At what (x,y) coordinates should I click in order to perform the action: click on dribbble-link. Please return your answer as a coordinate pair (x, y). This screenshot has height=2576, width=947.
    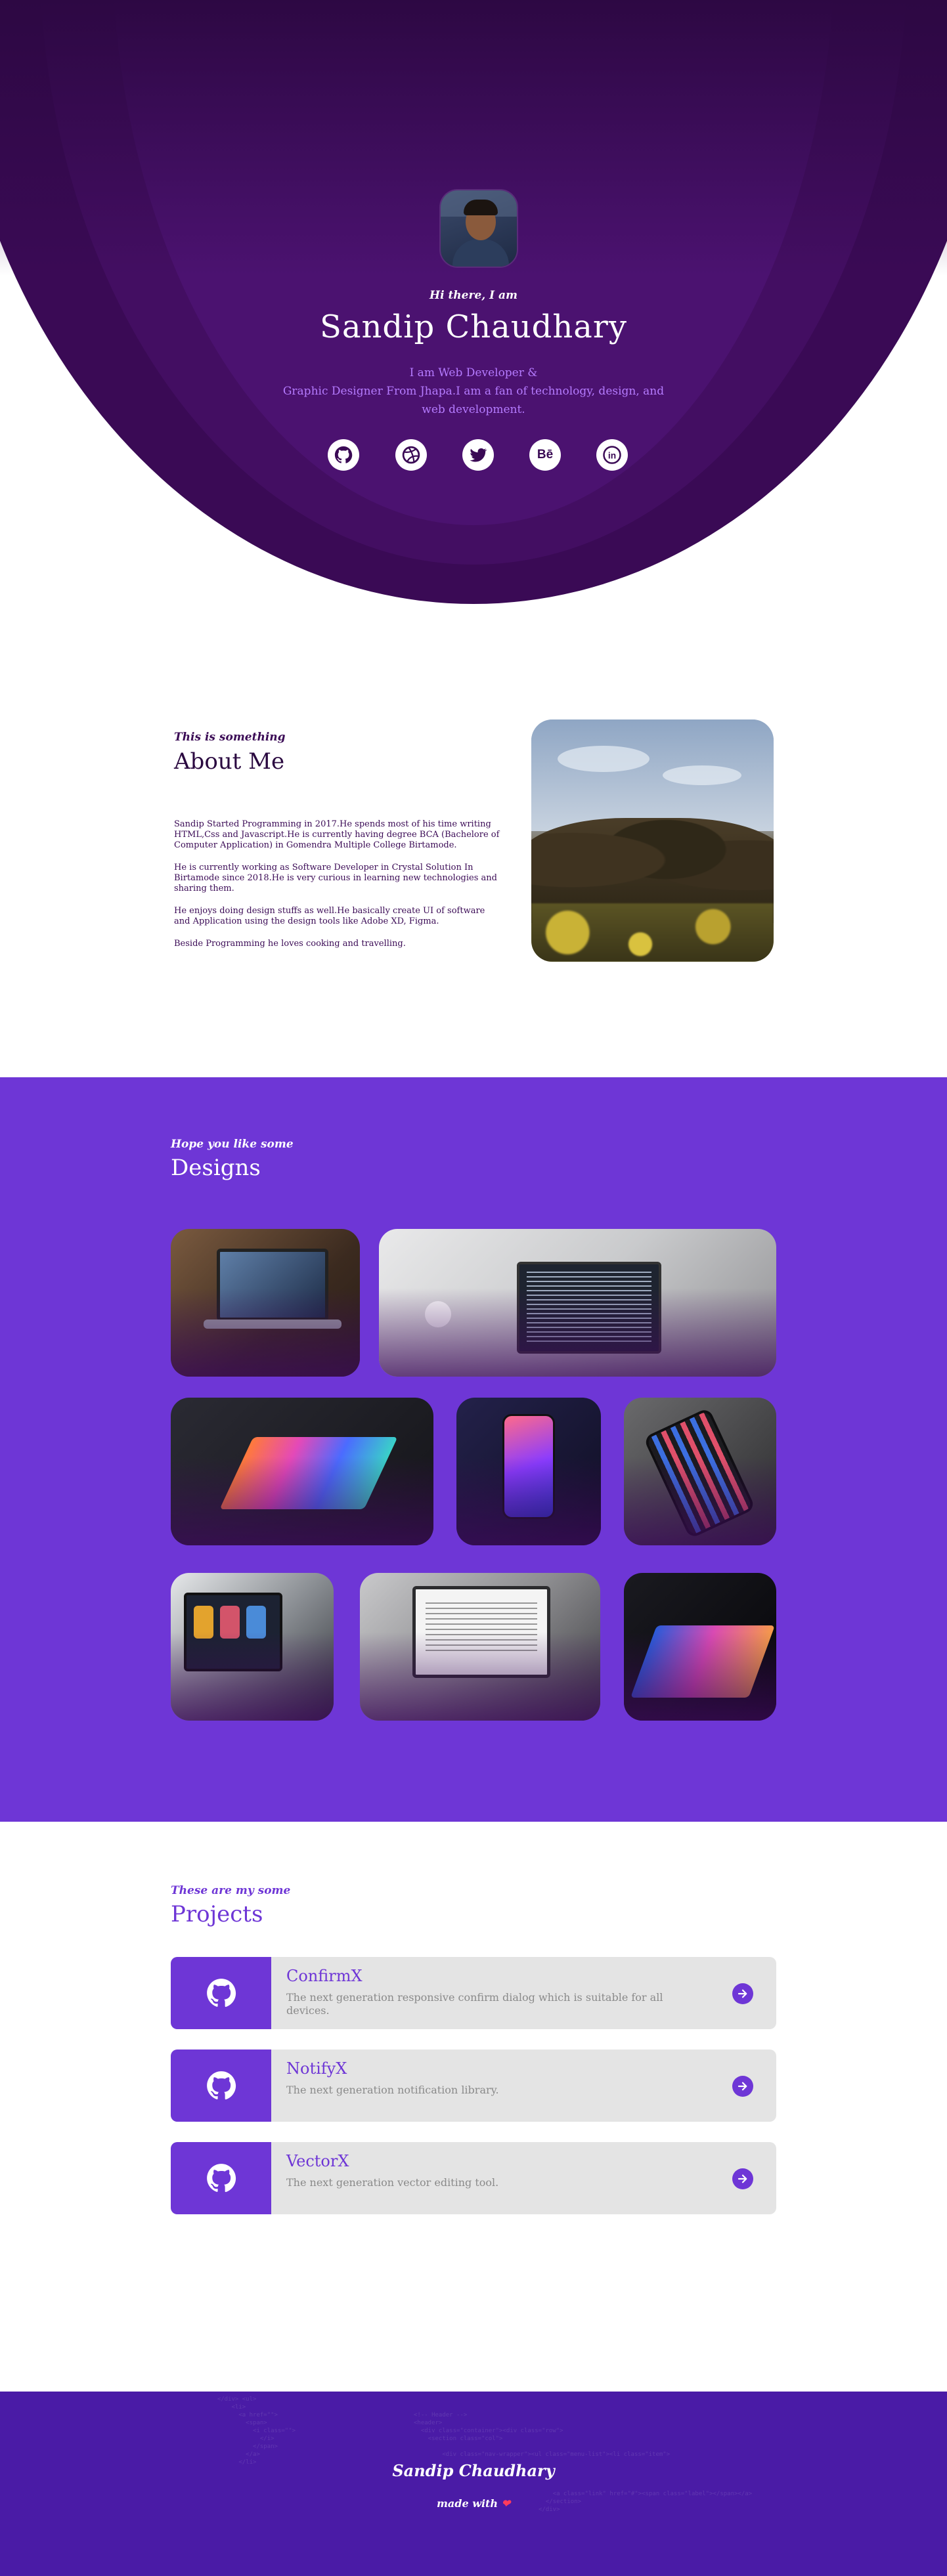
    Looking at the image, I should click on (411, 455).